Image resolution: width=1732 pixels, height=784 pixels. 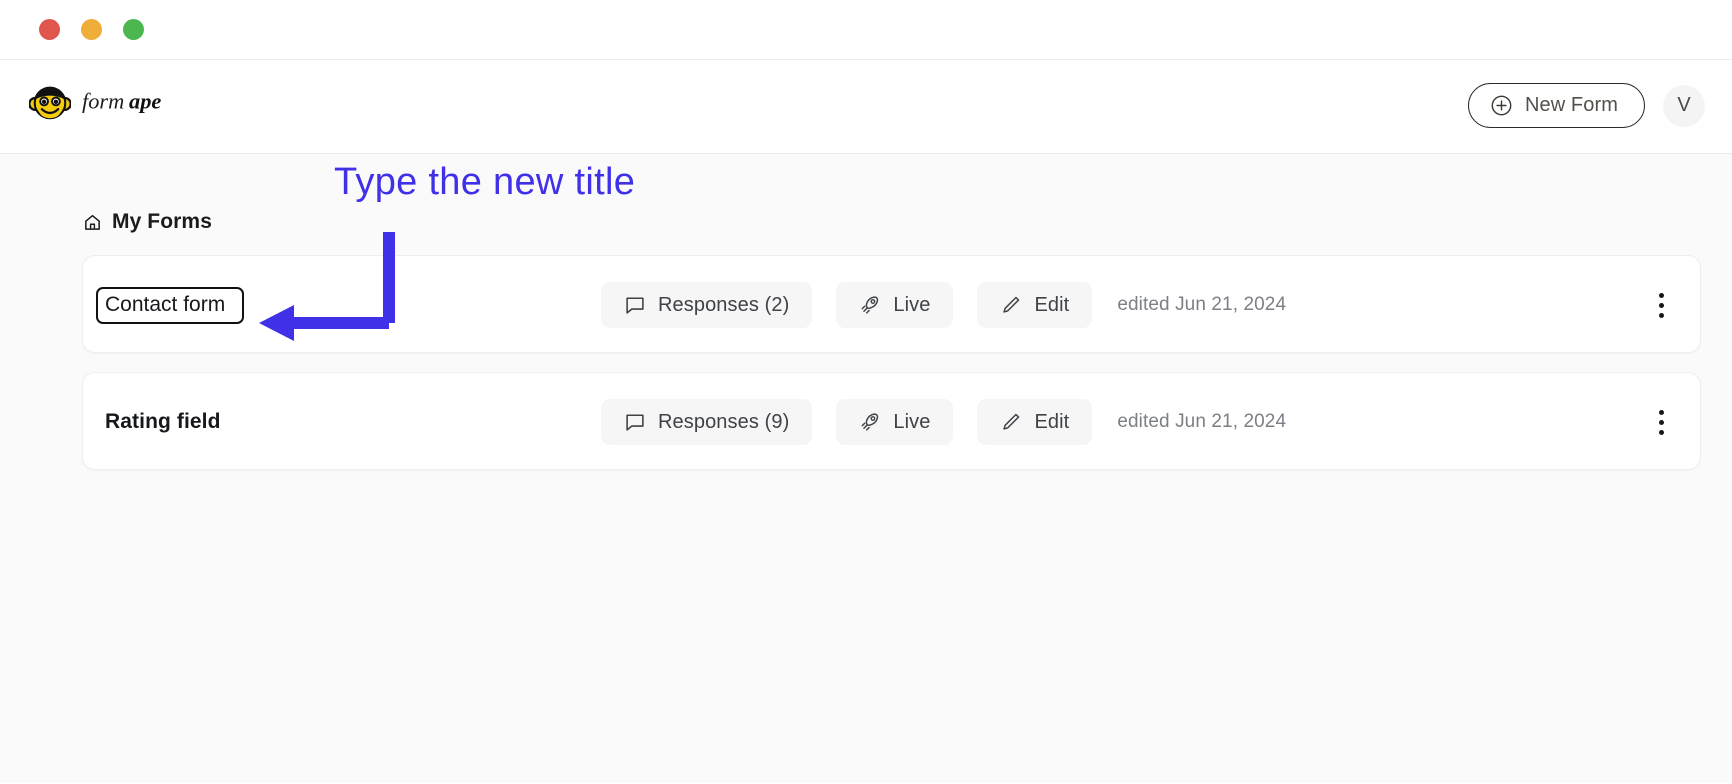 I want to click on page-title: My Forms, so click(x=162, y=221).